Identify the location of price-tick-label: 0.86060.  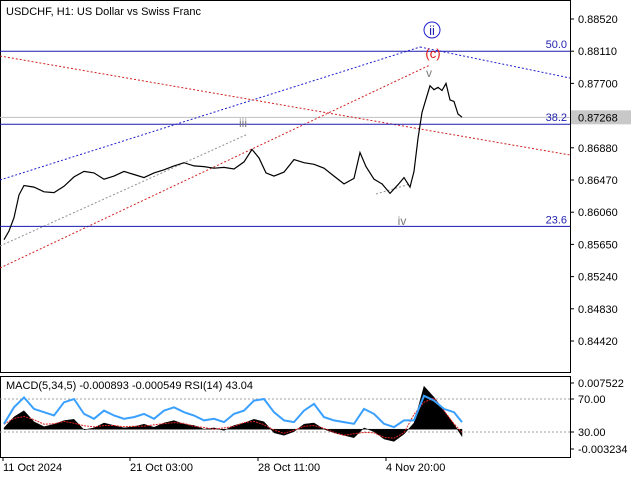
(598, 213).